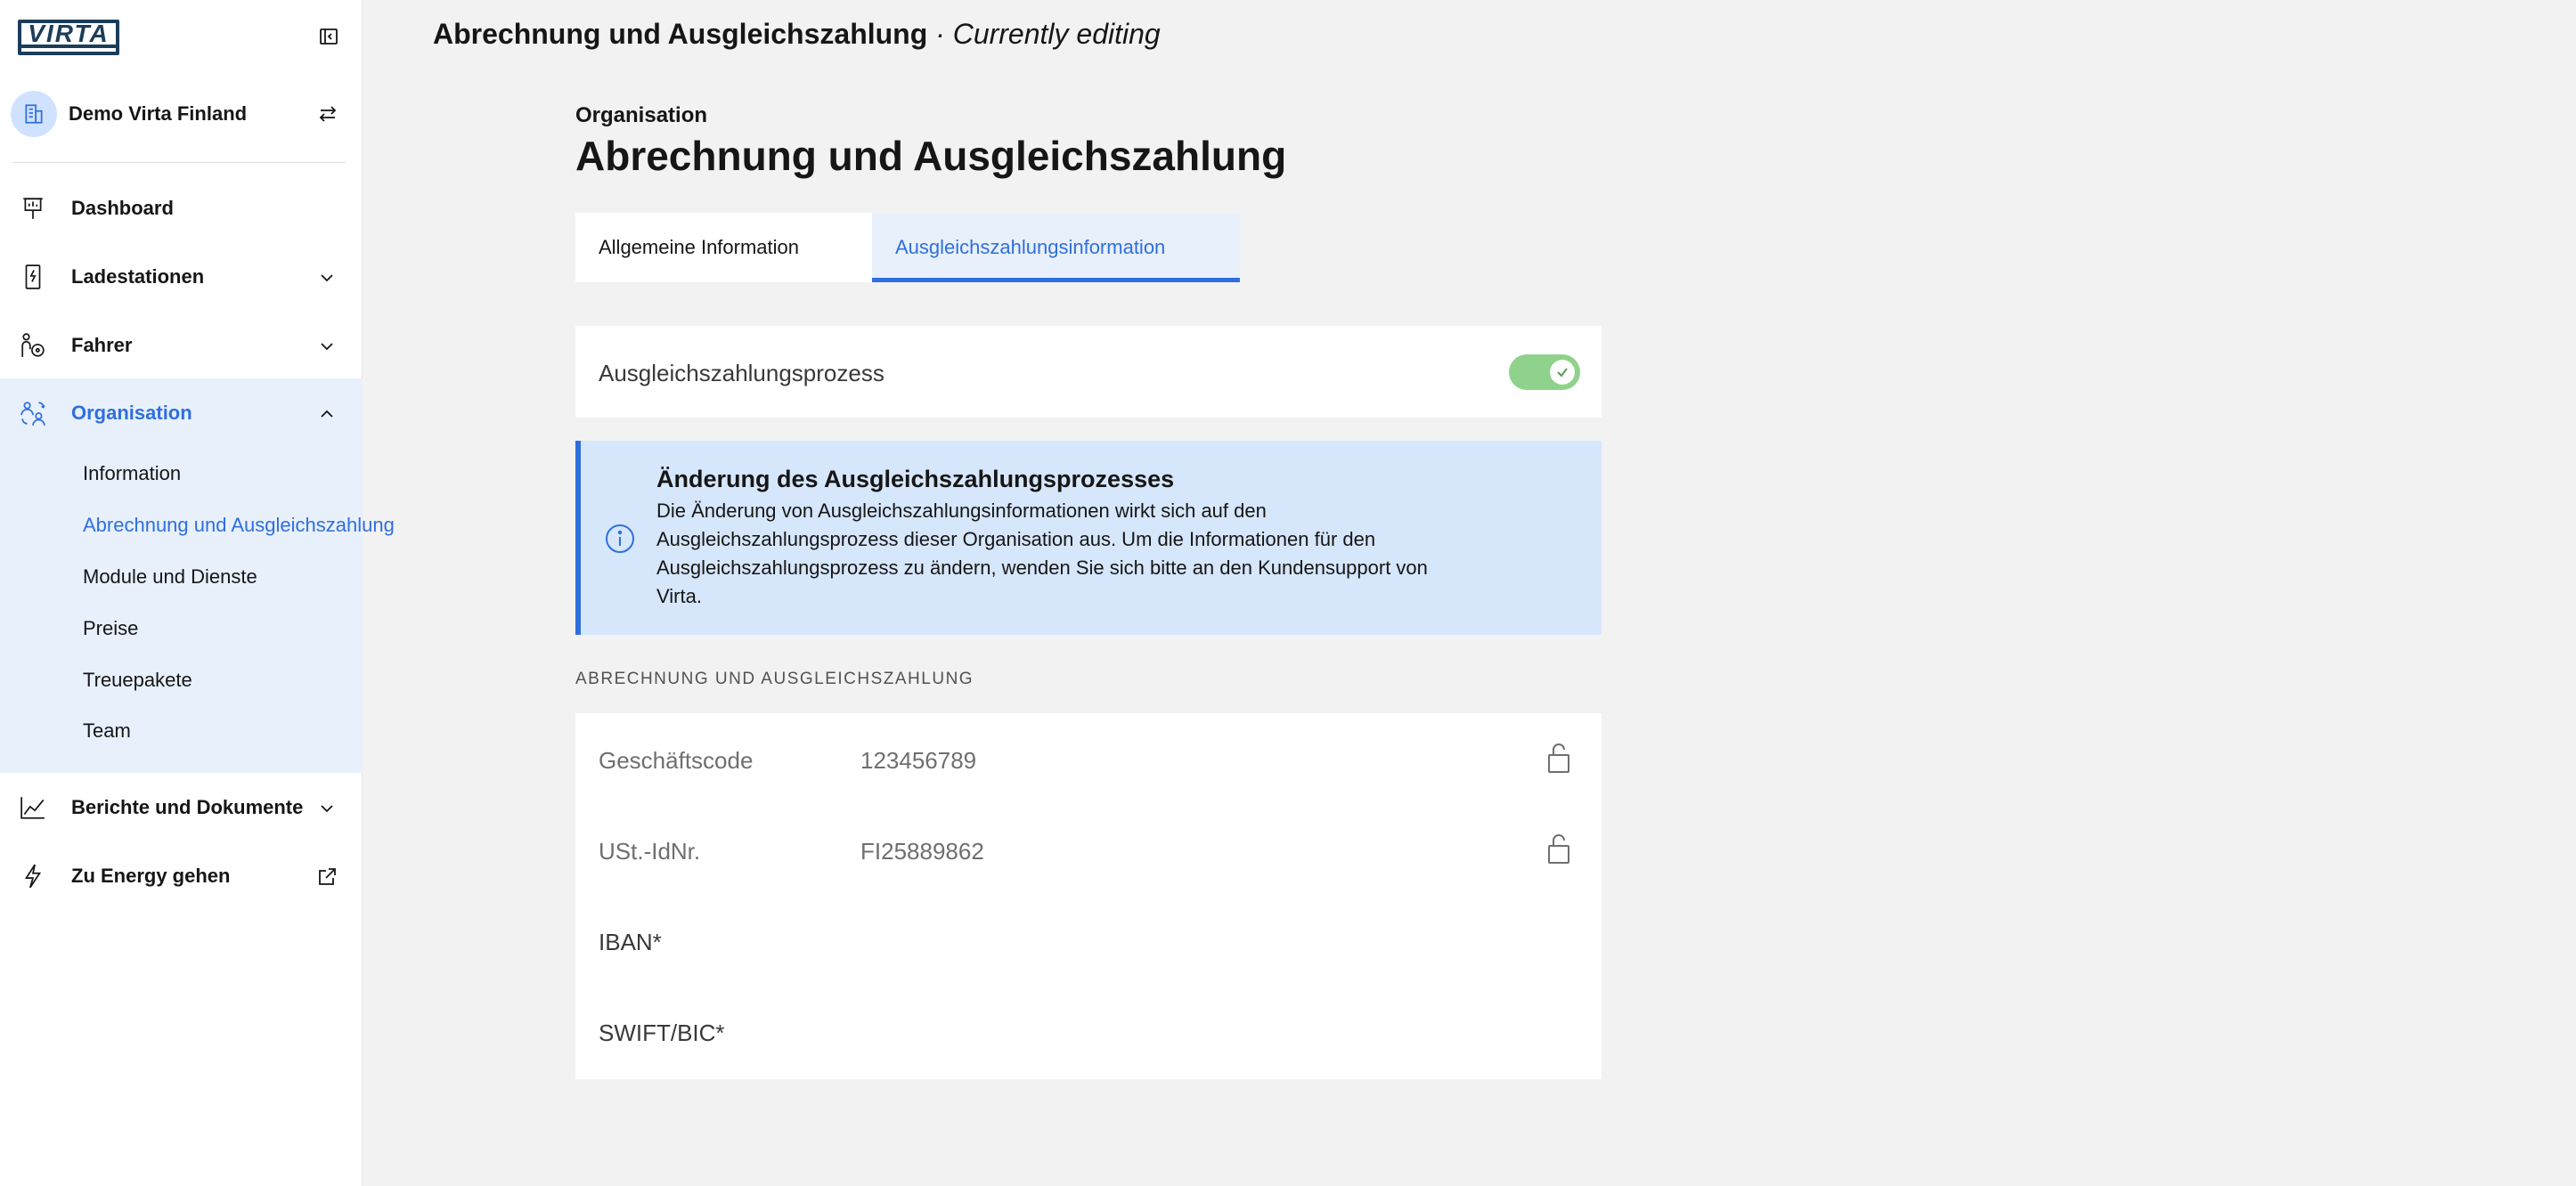 This screenshot has width=2576, height=1186. I want to click on field-row-business-code: Geschäftscode 123456789, so click(1088, 758).